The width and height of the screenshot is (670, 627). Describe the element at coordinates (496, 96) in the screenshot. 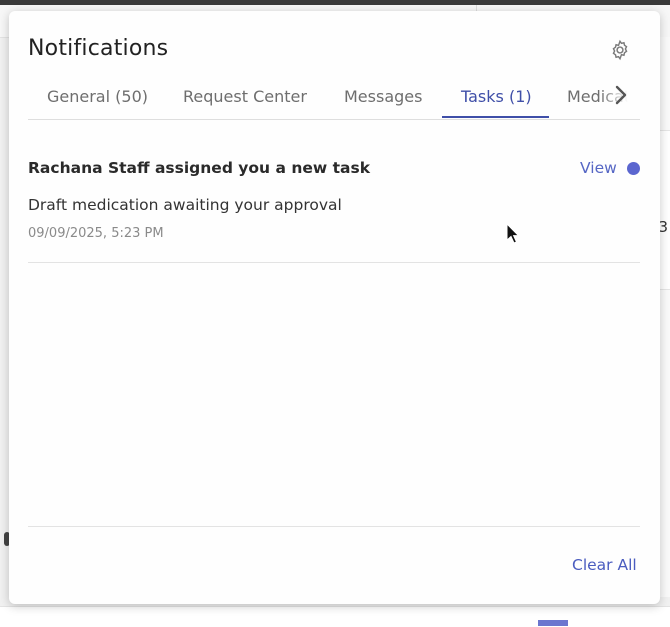

I see `tab-tasks: Tasks (1)` at that location.